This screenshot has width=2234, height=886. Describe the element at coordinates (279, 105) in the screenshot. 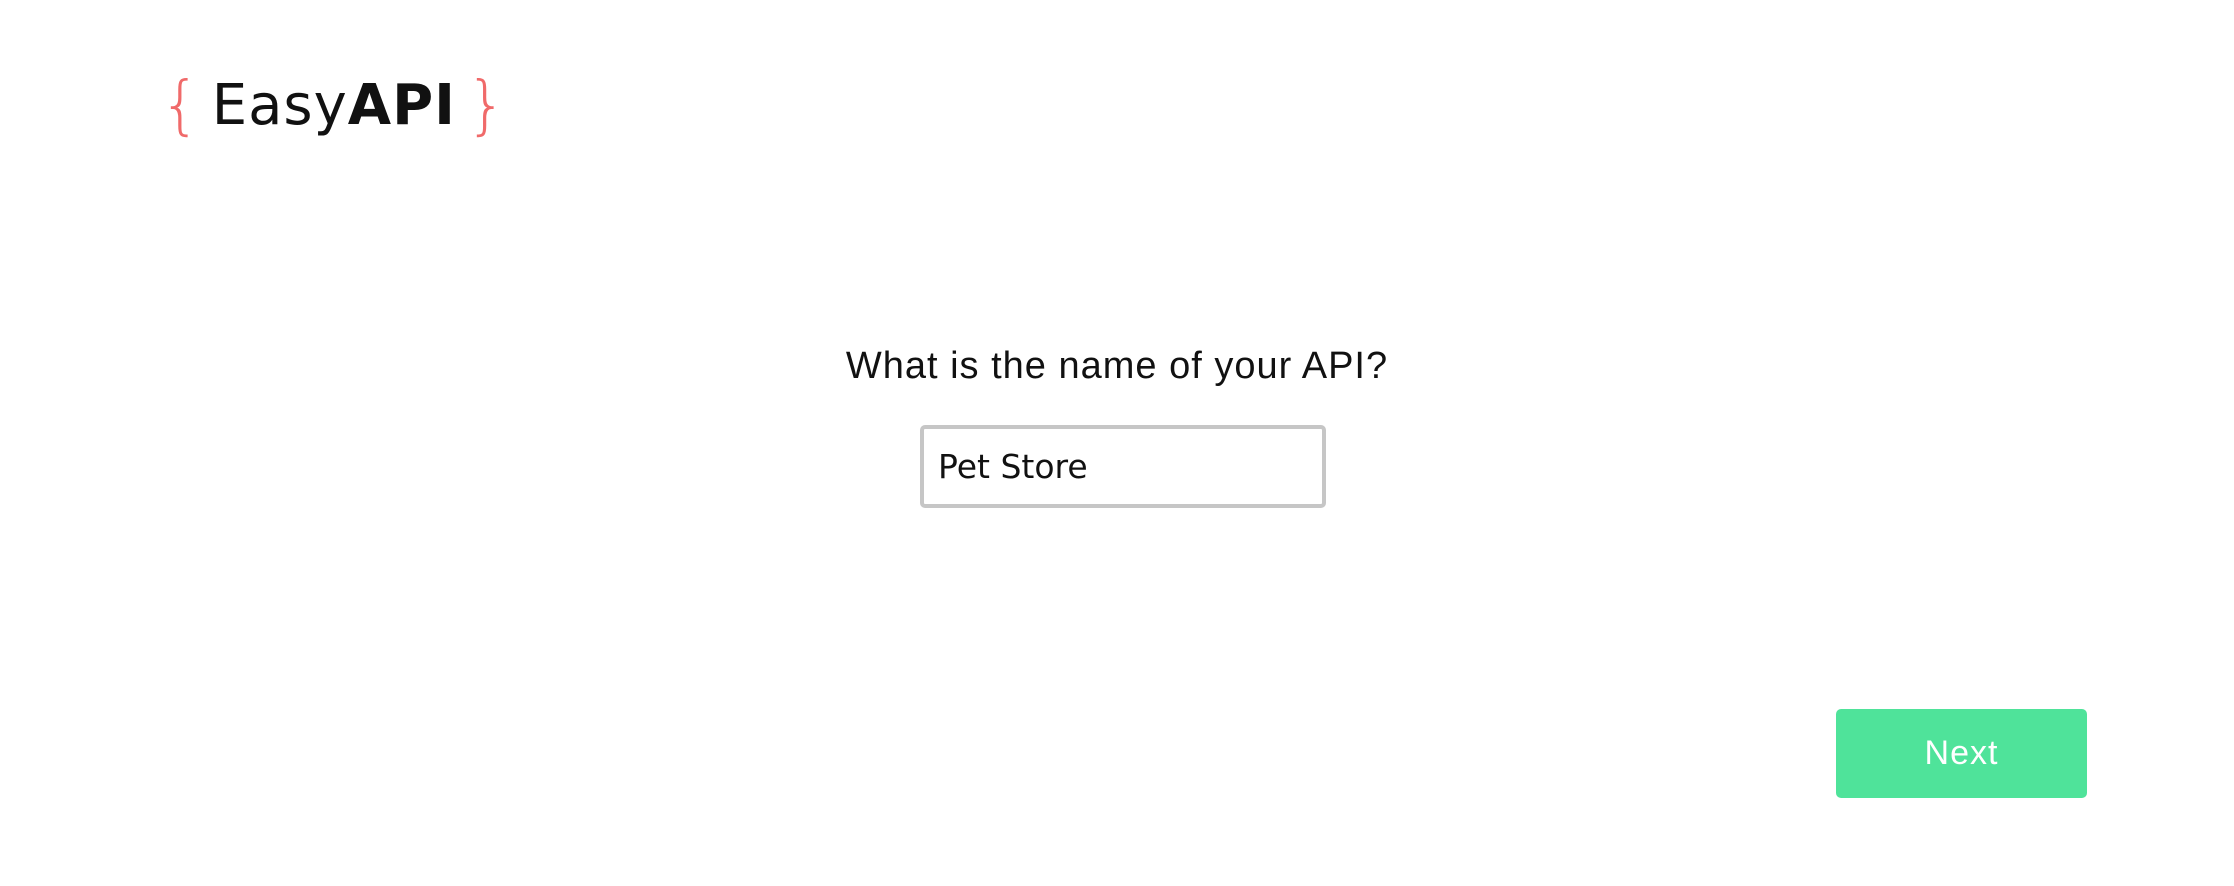

I see `logo-word-easy: Easy` at that location.